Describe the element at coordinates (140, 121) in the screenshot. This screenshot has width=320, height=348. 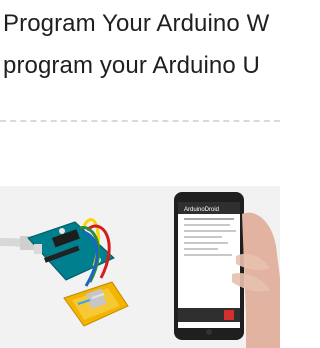
I see `dashed-divider` at that location.